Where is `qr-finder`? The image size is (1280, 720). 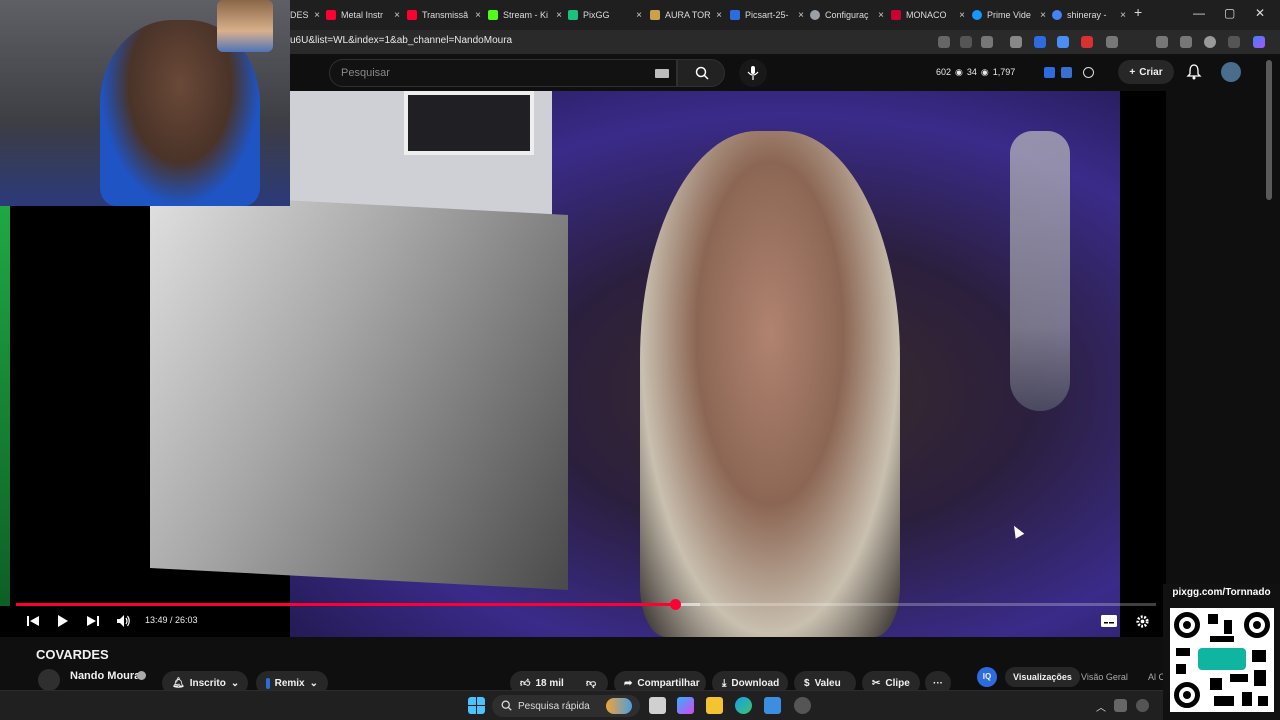
qr-finder is located at coordinates (1187, 695).